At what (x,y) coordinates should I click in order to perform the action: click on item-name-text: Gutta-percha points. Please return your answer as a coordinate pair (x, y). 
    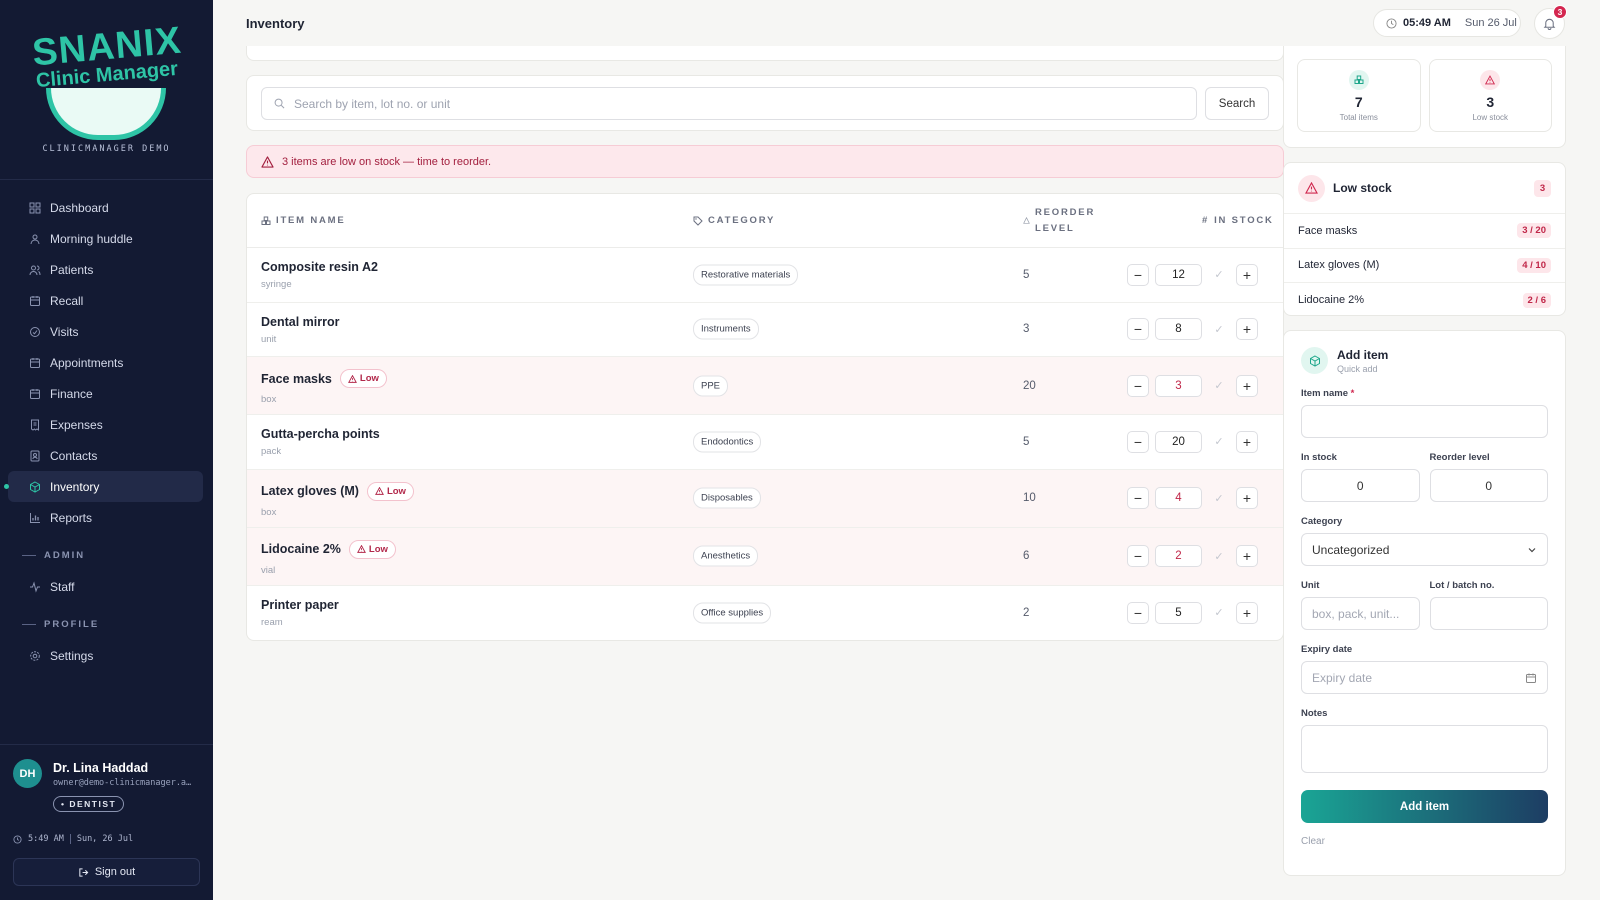
    Looking at the image, I should click on (320, 434).